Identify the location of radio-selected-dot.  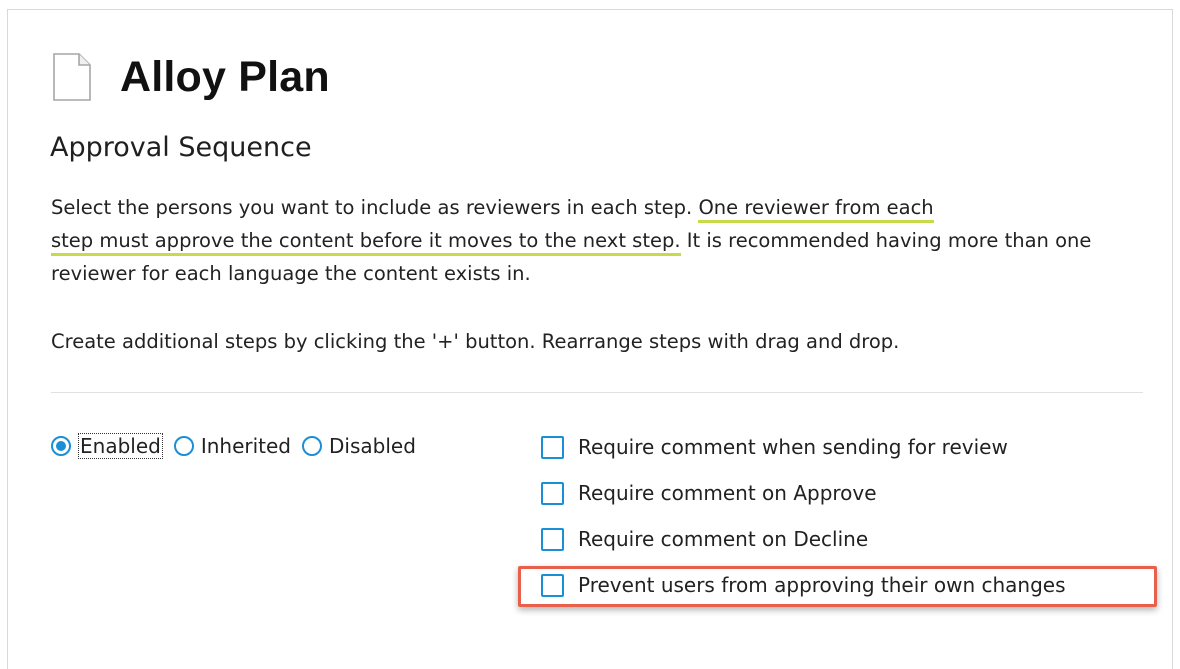
(61, 446).